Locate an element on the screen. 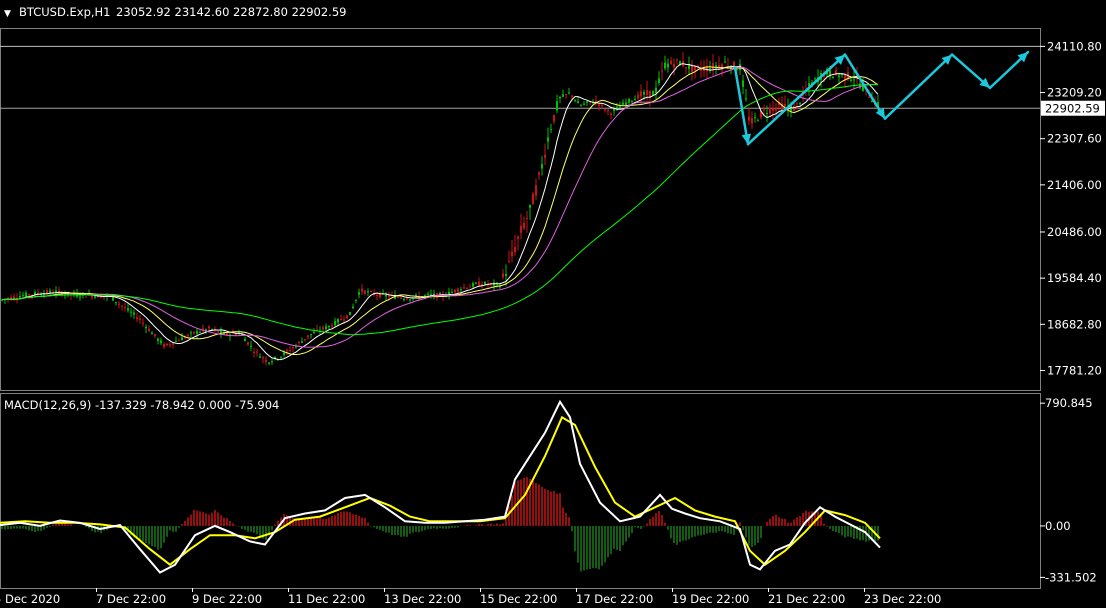 This screenshot has height=608, width=1106. dropdown-icon: ▼ is located at coordinates (7, 14).